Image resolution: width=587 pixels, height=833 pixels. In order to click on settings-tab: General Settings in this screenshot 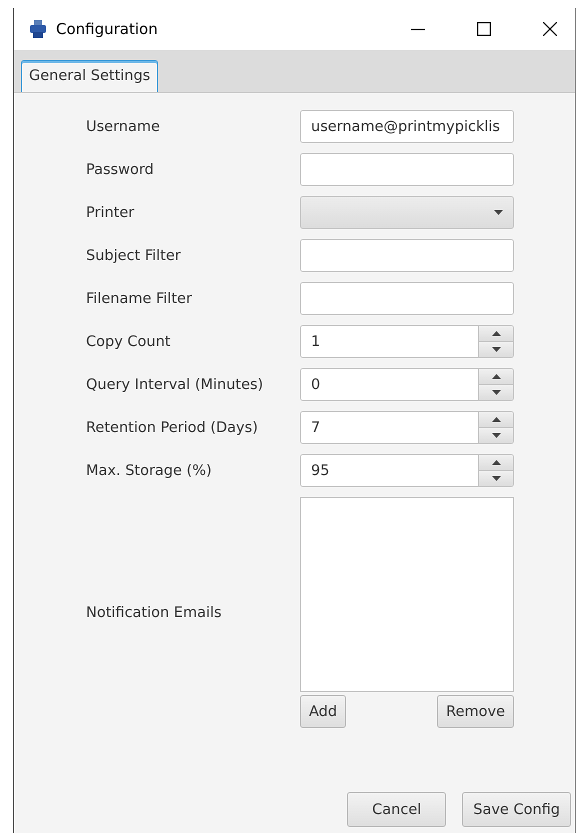, I will do `click(89, 76)`.